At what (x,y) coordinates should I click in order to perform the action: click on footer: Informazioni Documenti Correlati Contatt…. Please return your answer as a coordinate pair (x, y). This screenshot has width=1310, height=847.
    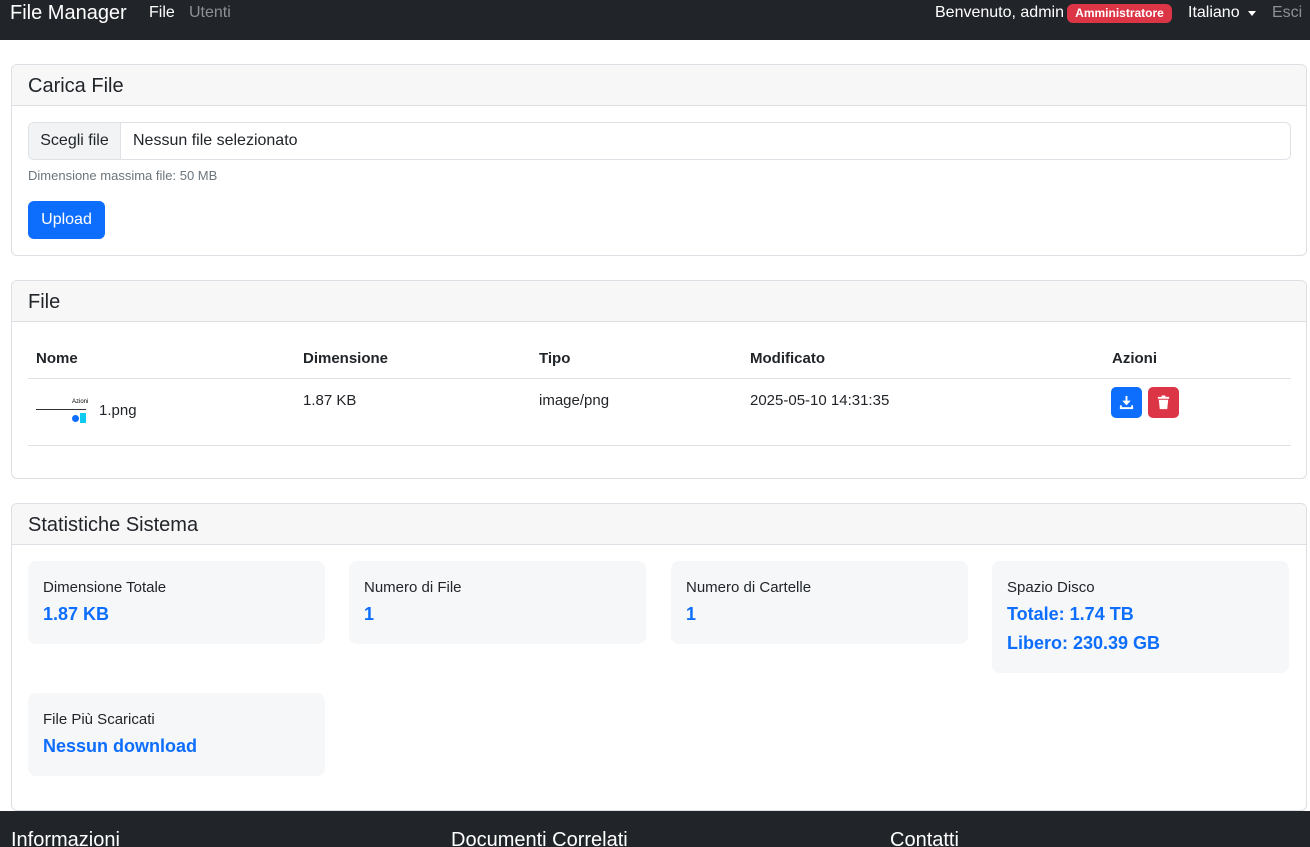
    Looking at the image, I should click on (655, 829).